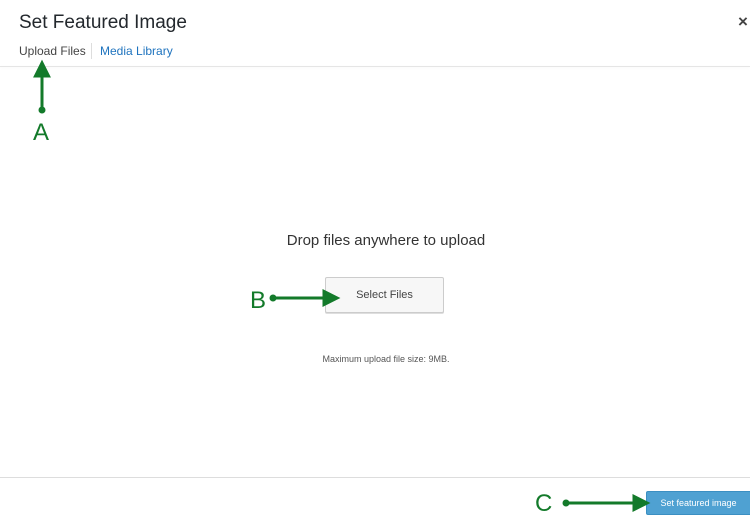 This screenshot has width=750, height=517. I want to click on dialog-title: Set Featured Image, so click(103, 22).